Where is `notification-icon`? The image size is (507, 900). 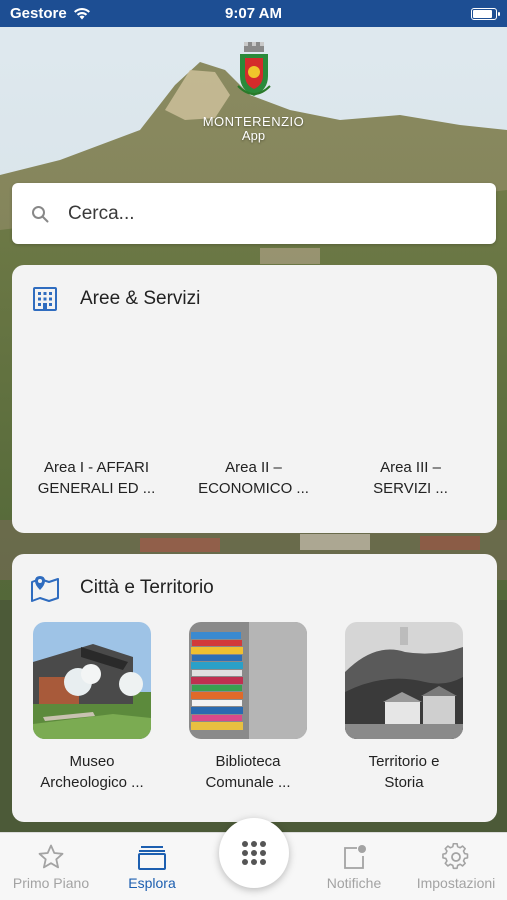
notification-icon is located at coordinates (355, 857).